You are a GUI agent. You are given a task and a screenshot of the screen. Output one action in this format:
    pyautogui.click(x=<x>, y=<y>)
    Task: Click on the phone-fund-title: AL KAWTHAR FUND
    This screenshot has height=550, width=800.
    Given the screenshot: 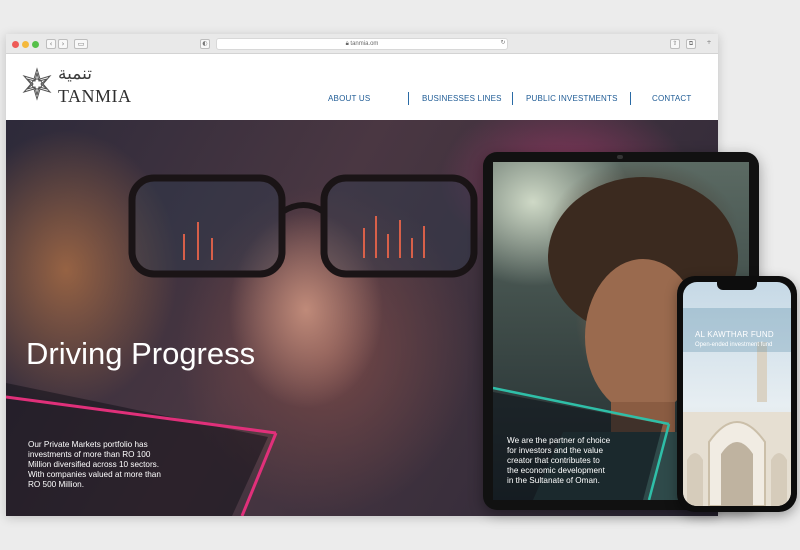 What is the action you would take?
    pyautogui.click(x=734, y=334)
    